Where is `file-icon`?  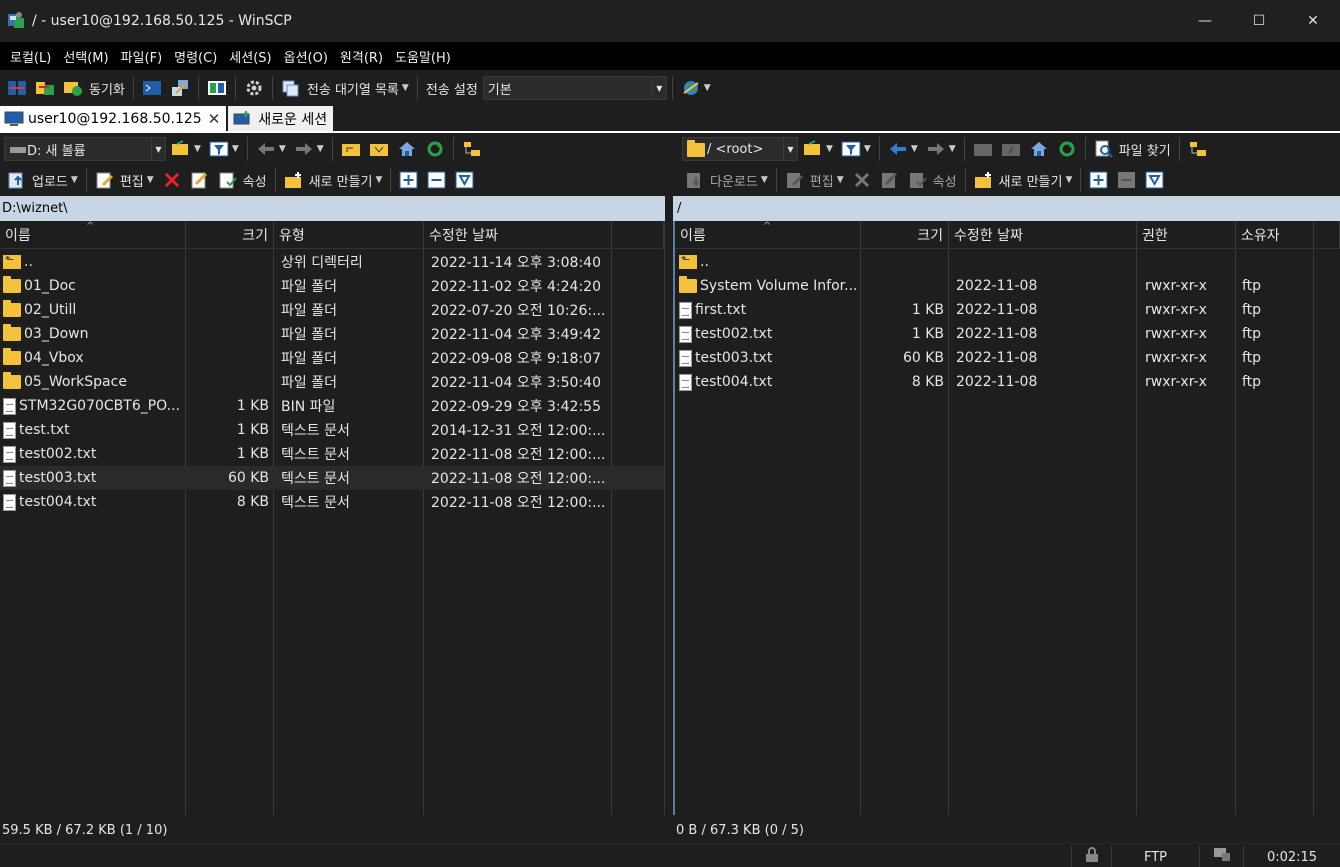 file-icon is located at coordinates (9, 406).